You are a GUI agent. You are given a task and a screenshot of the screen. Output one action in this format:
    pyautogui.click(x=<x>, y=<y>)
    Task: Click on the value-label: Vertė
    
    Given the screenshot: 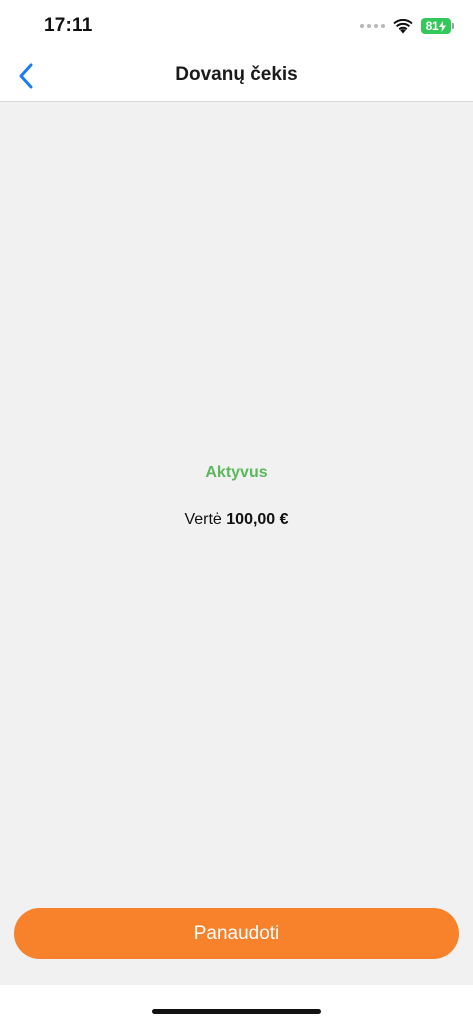 What is the action you would take?
    pyautogui.click(x=203, y=519)
    